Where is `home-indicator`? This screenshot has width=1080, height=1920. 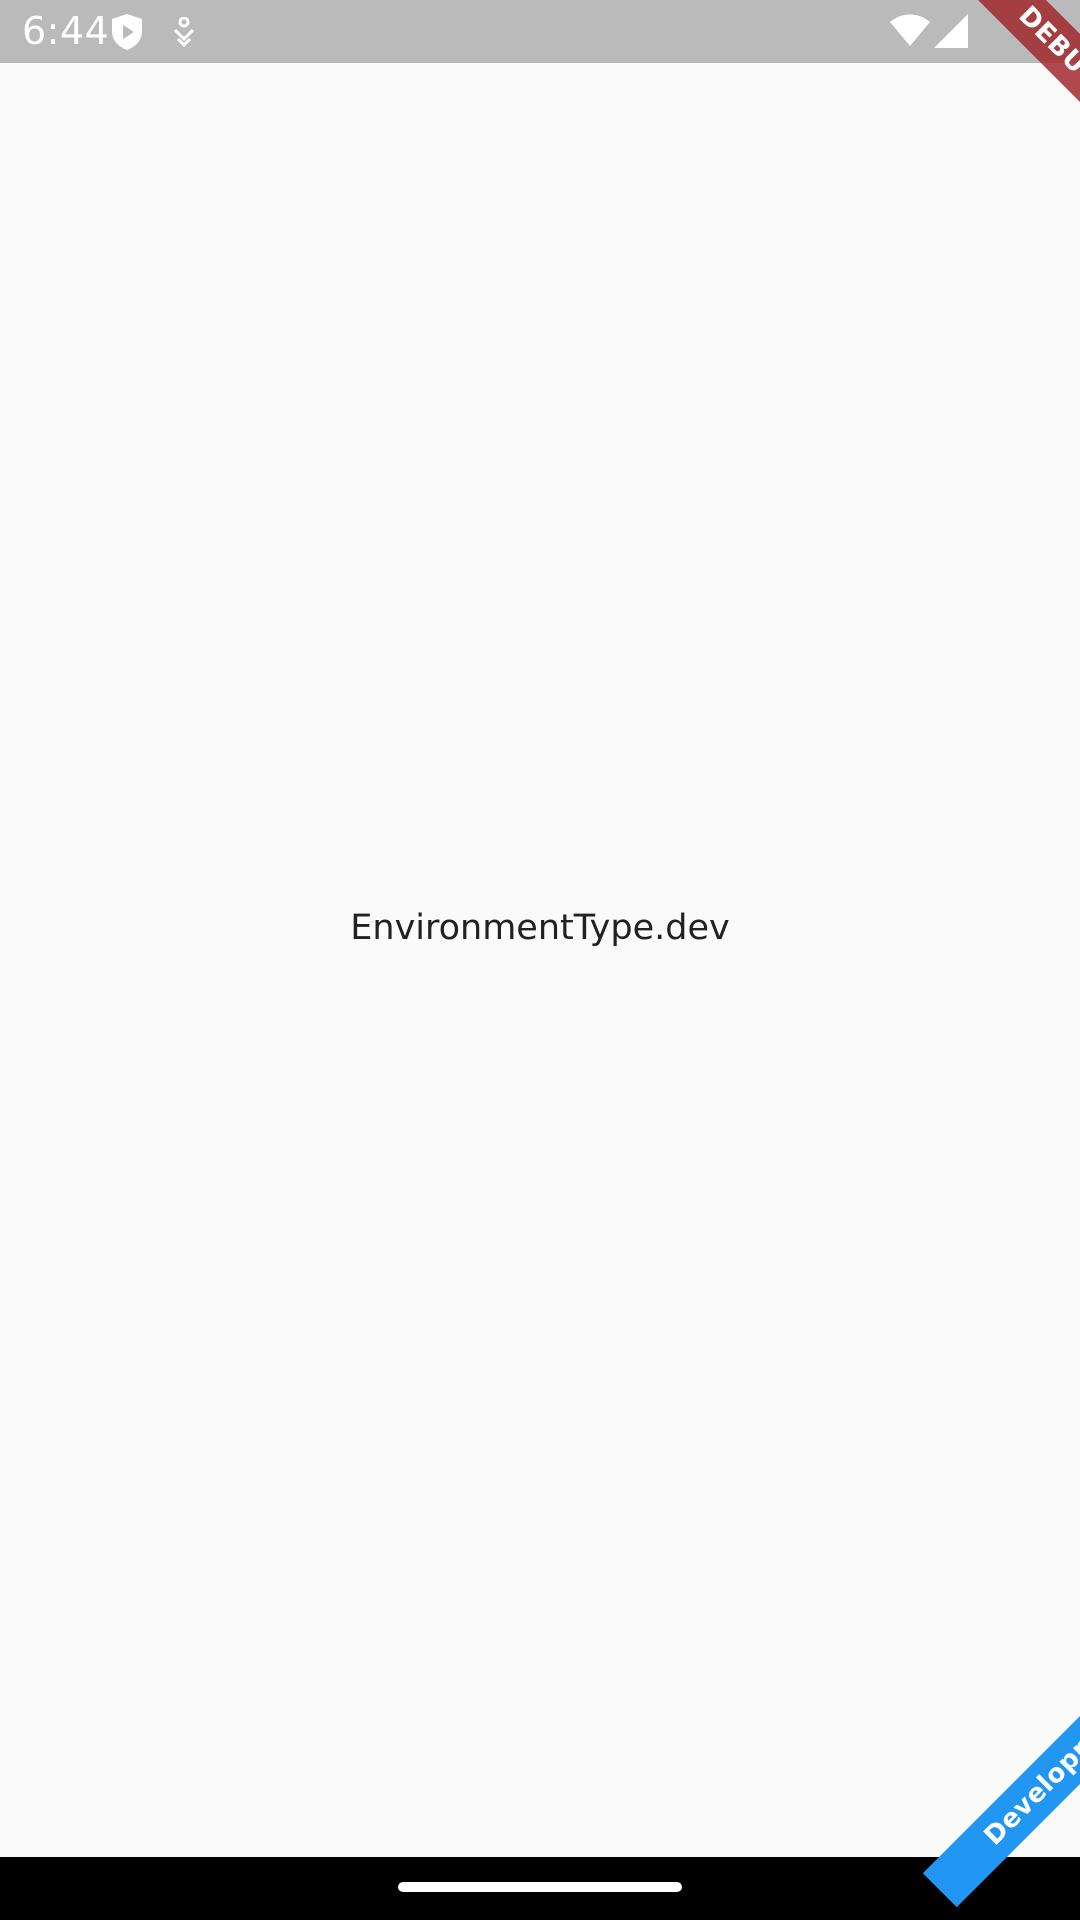
home-indicator is located at coordinates (540, 1887).